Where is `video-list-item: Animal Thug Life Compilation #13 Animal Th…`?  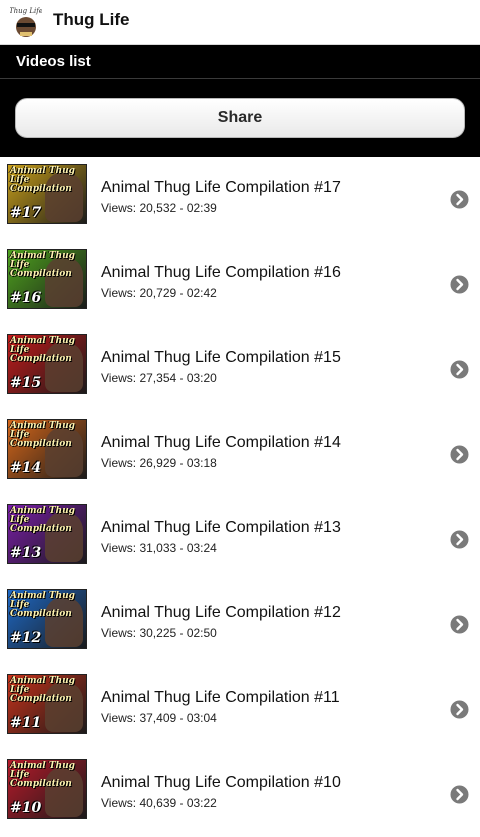
video-list-item: Animal Thug Life Compilation #13 Animal Th… is located at coordinates (240, 539).